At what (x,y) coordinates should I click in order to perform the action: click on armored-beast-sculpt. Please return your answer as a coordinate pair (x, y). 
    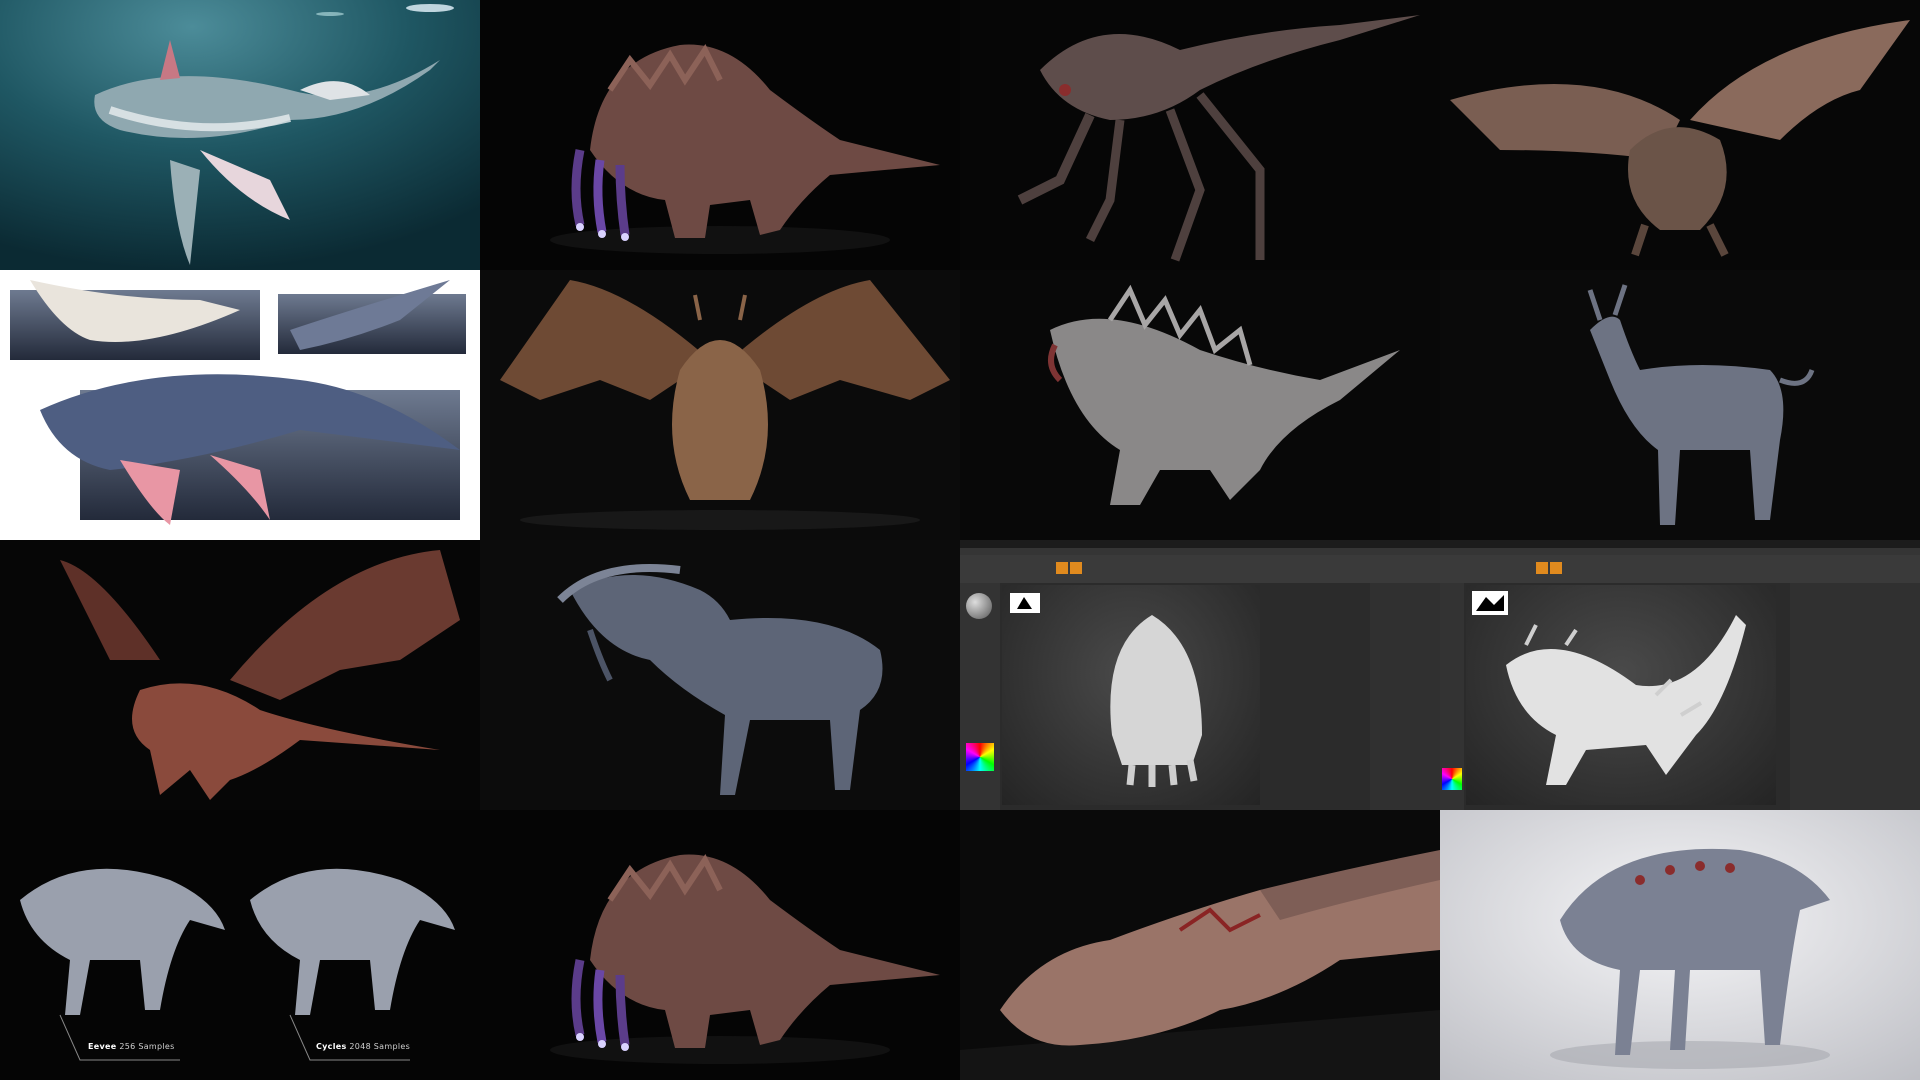
    Looking at the image, I should click on (1106, 690).